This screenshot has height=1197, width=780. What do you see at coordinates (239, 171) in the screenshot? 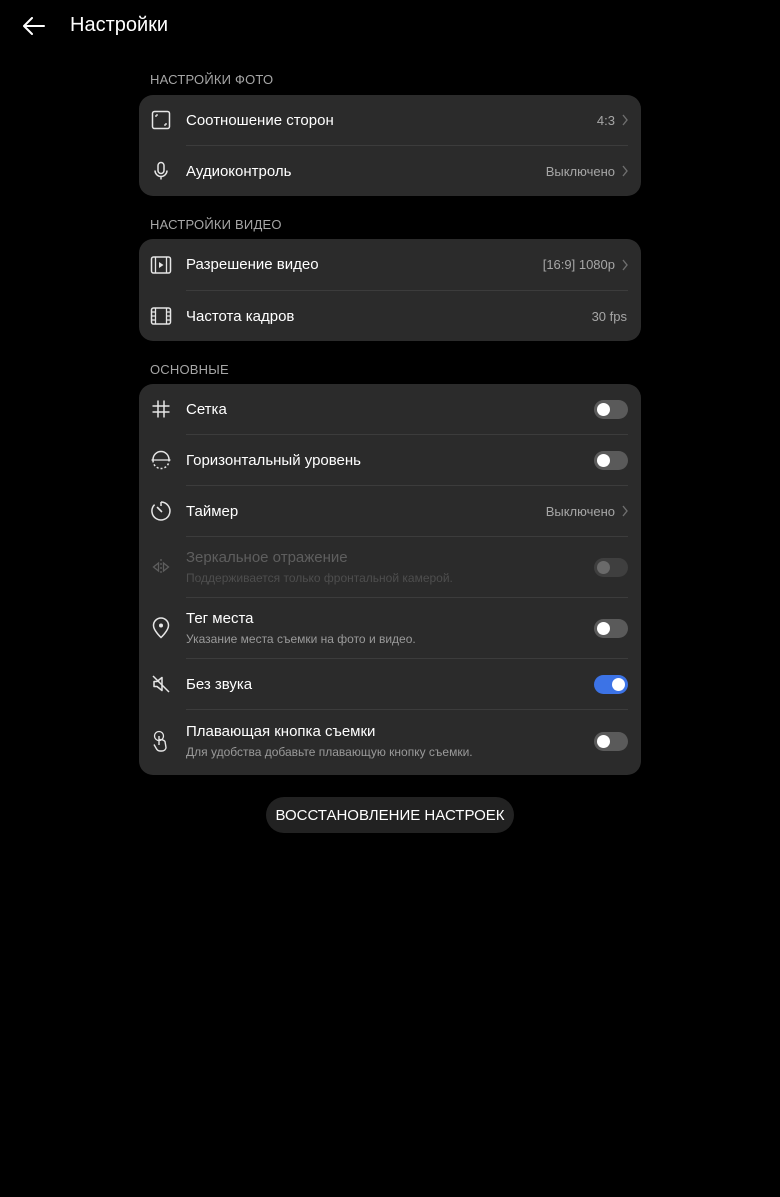
I see `setting-label: Аудиоконтроль` at bounding box center [239, 171].